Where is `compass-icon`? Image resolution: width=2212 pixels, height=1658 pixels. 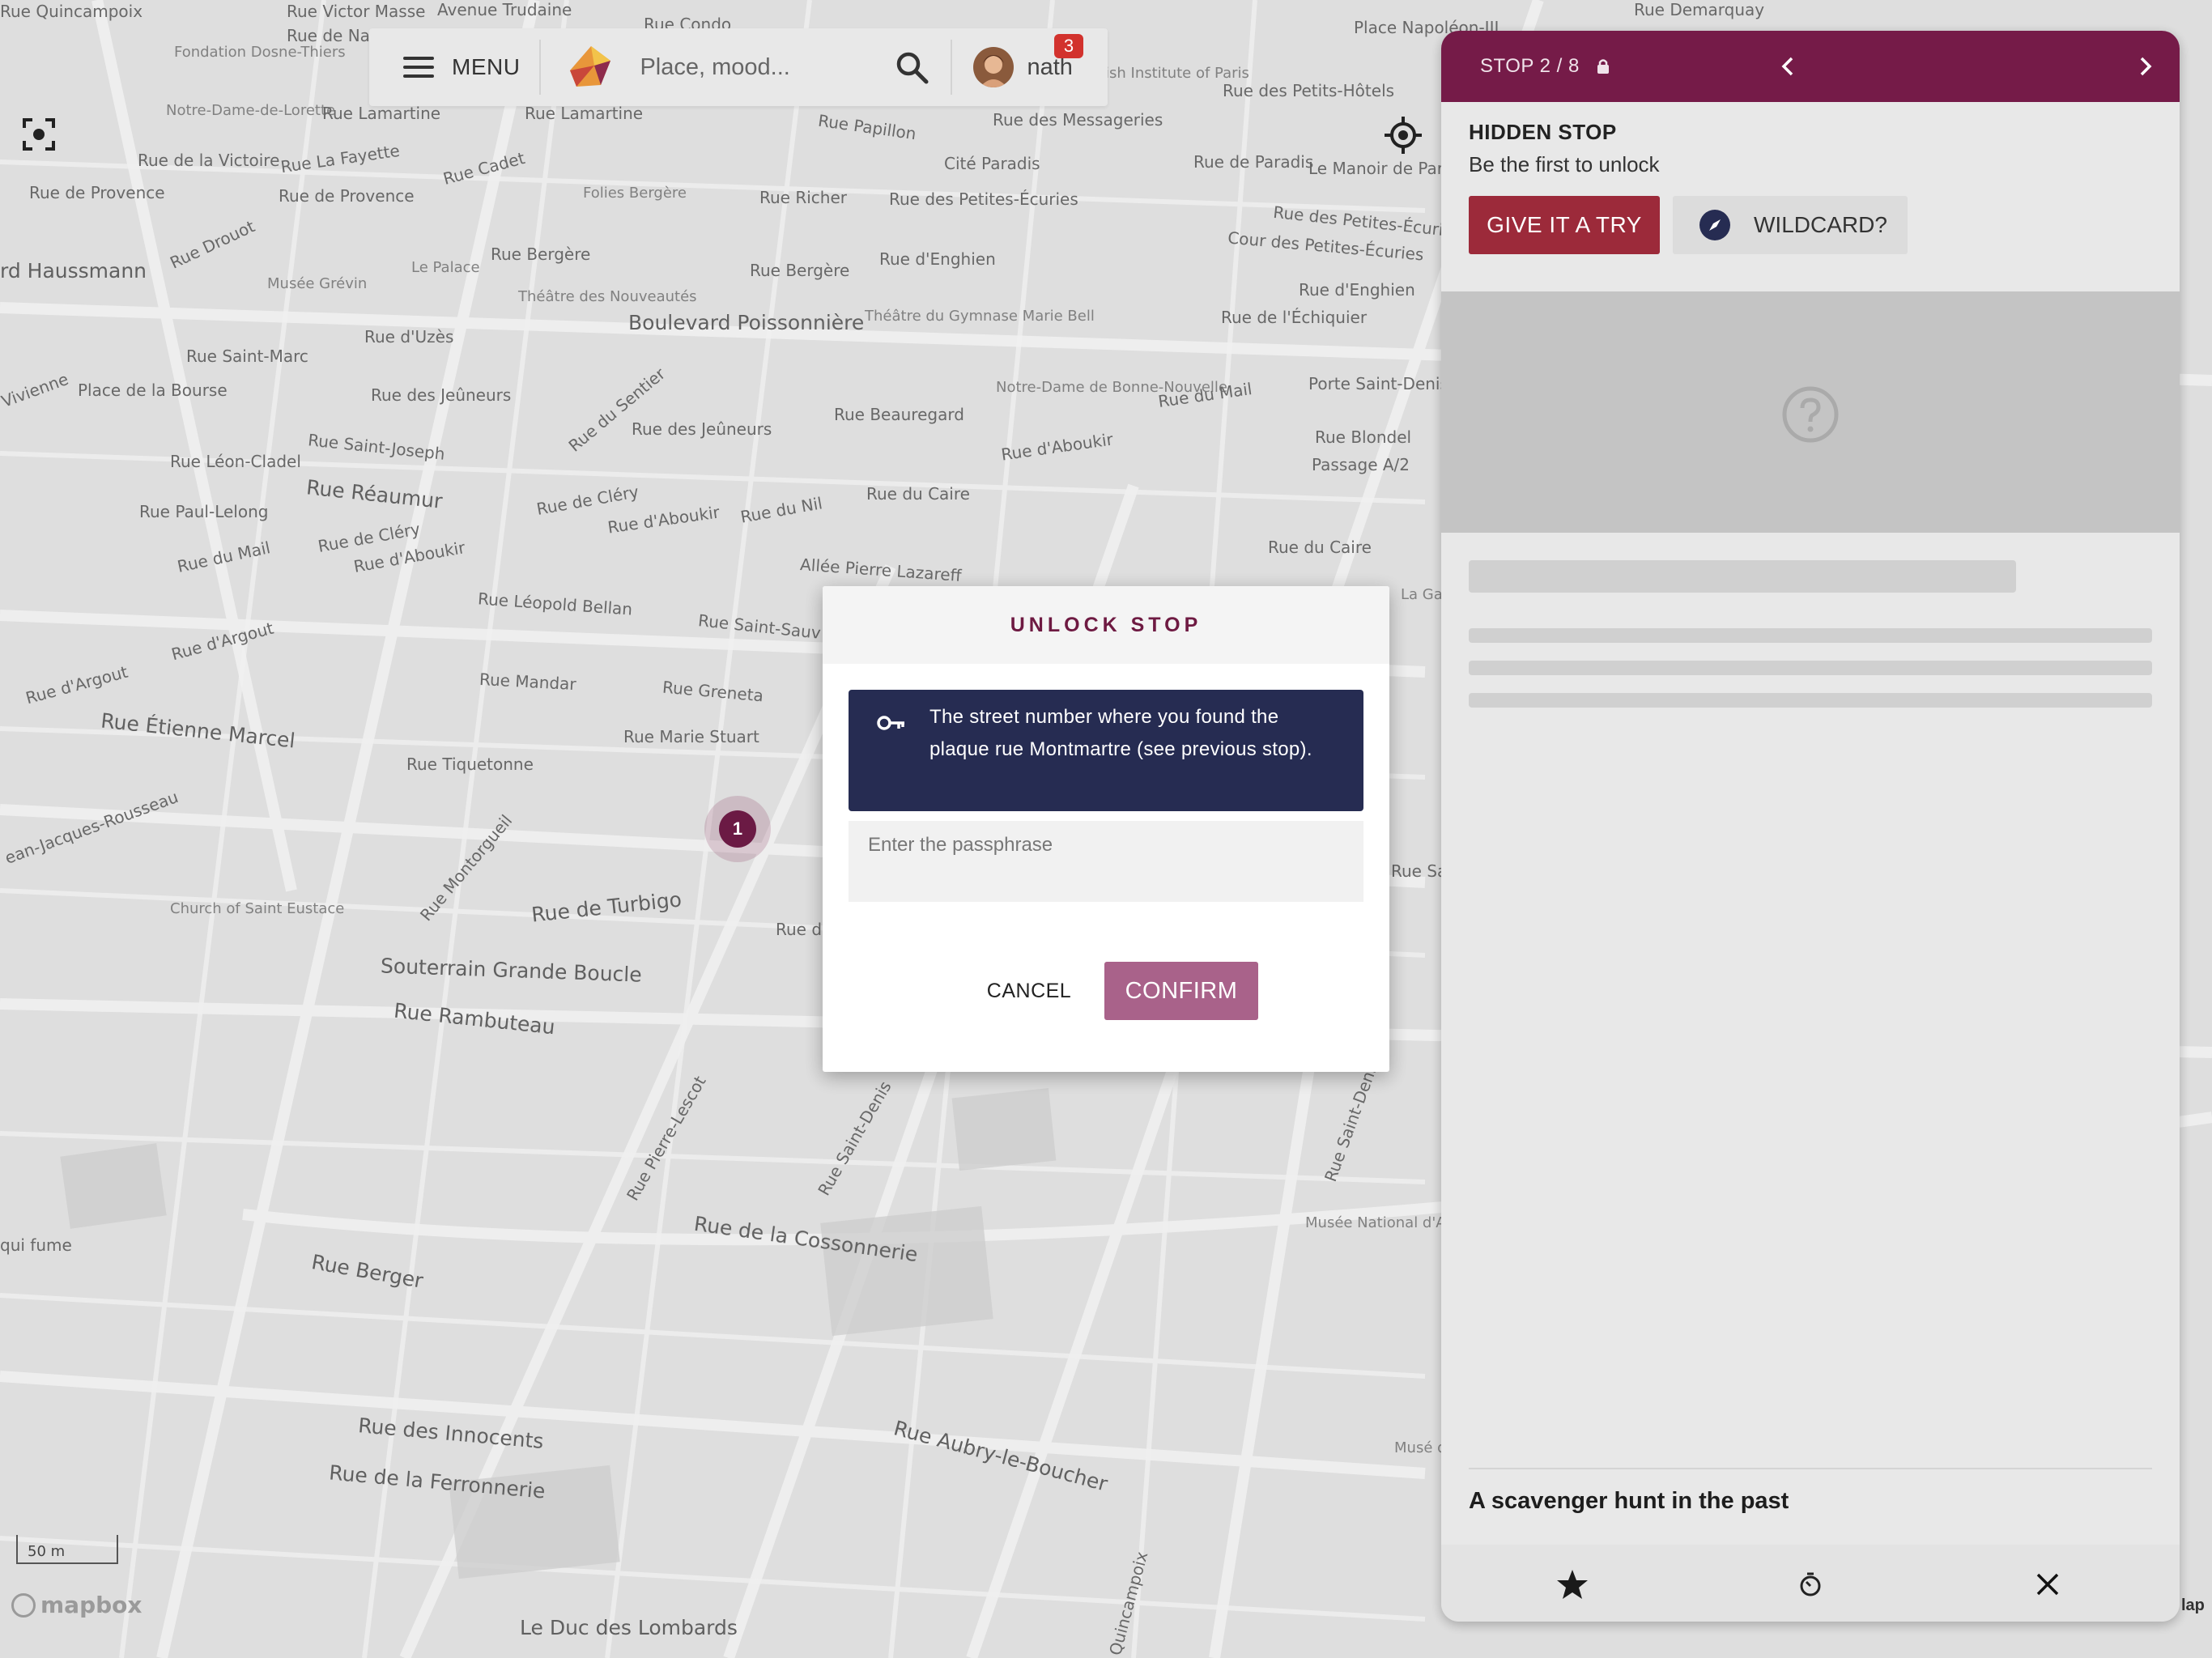 compass-icon is located at coordinates (1714, 225).